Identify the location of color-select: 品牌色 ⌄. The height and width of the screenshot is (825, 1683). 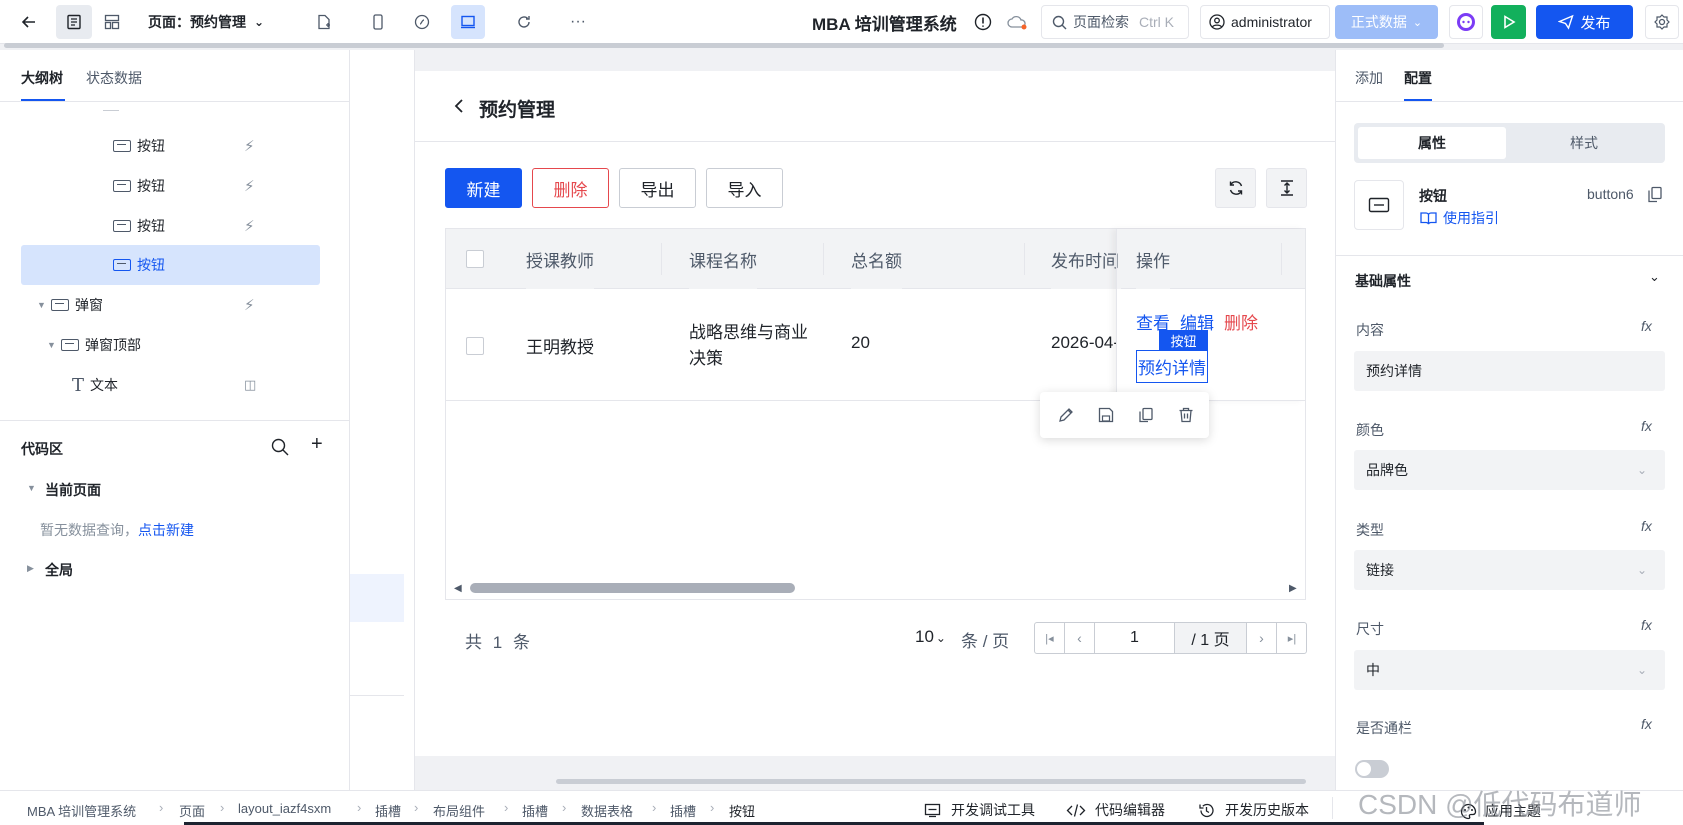
(1509, 470).